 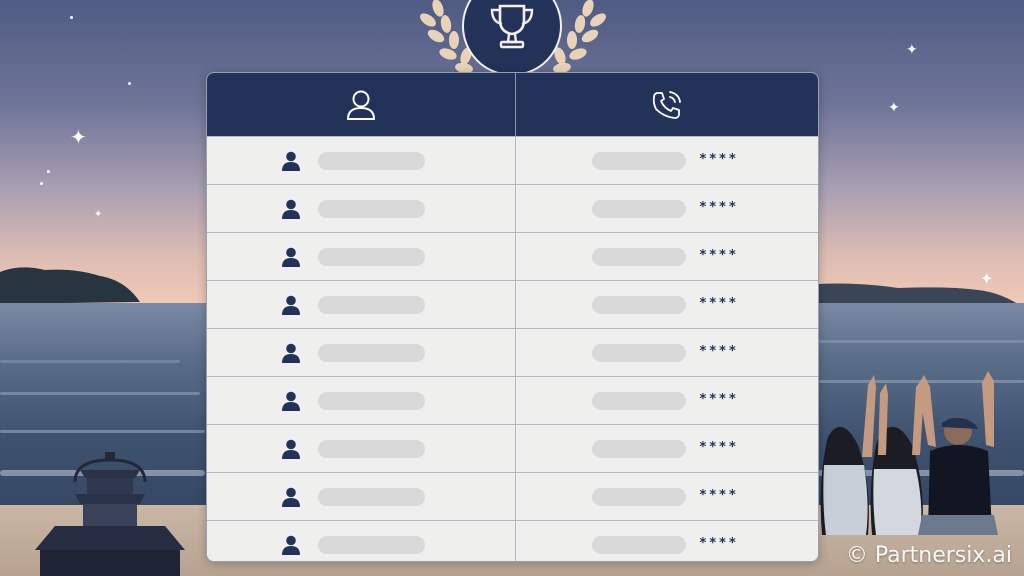 I want to click on watermark-text: © Partnersix.ai, so click(x=928, y=555).